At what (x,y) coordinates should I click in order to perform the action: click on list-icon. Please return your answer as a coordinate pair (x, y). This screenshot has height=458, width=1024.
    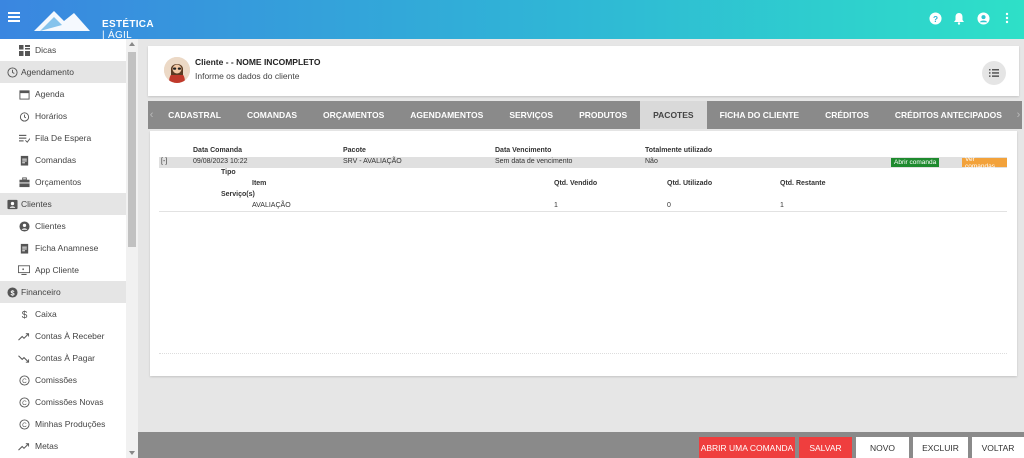
    Looking at the image, I should click on (994, 73).